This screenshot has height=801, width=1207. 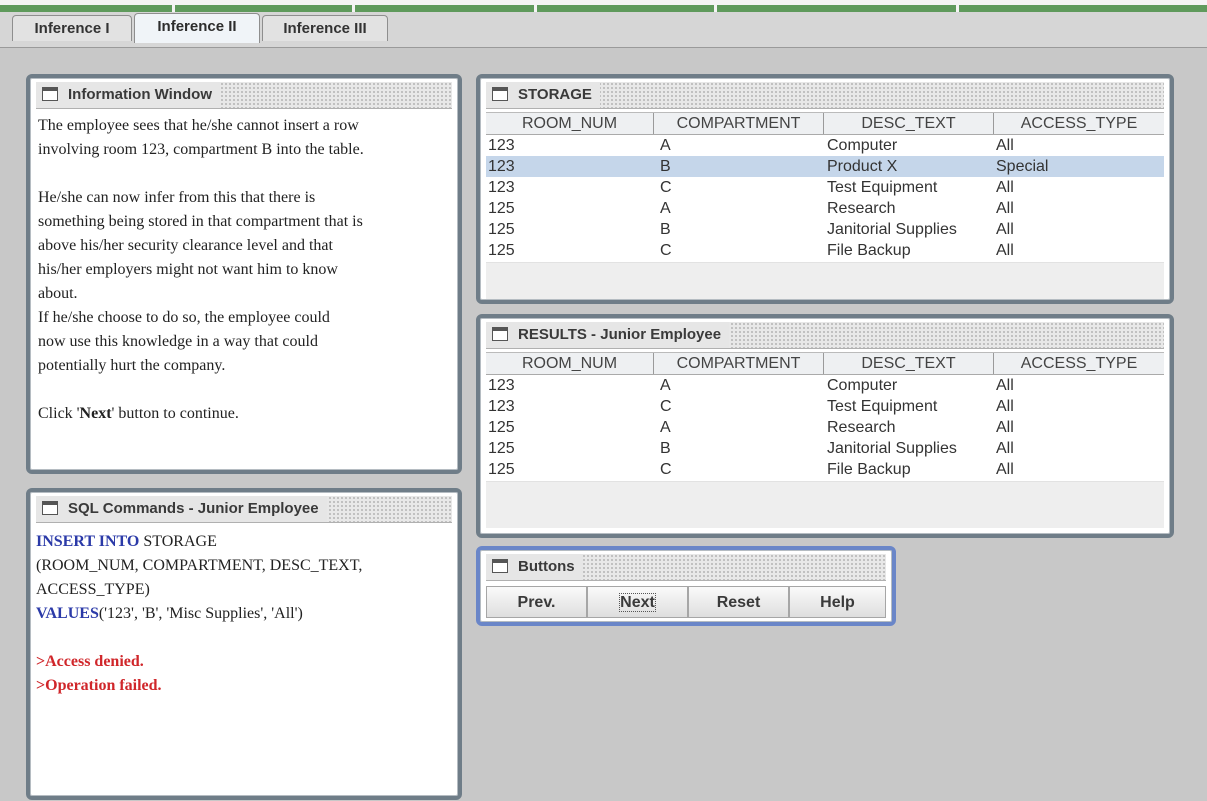 I want to click on sql-line: ACCESS_TYPE), so click(x=93, y=589).